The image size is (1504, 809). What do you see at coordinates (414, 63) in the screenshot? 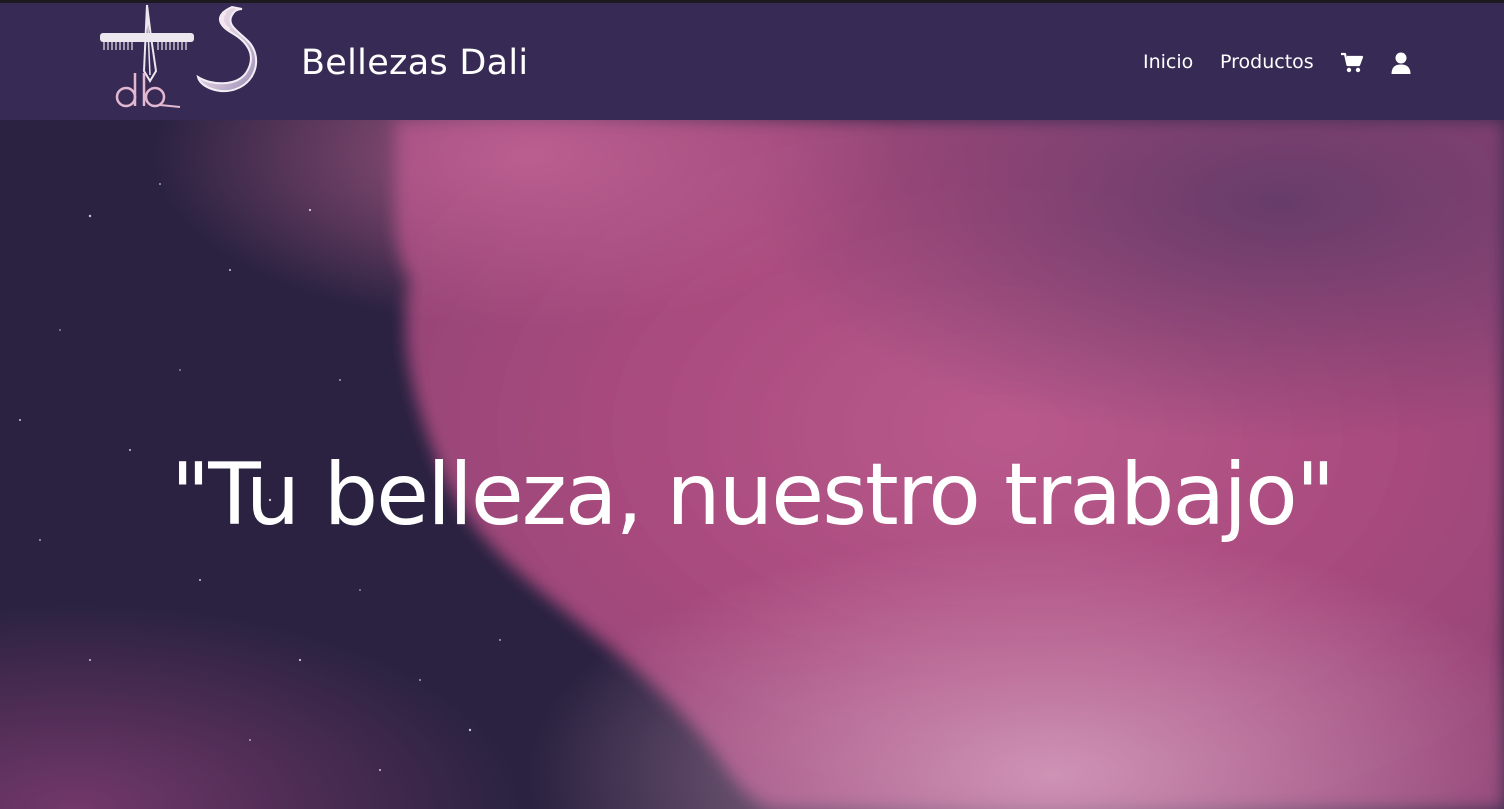
I see `brand-name: Bellezas Dali` at bounding box center [414, 63].